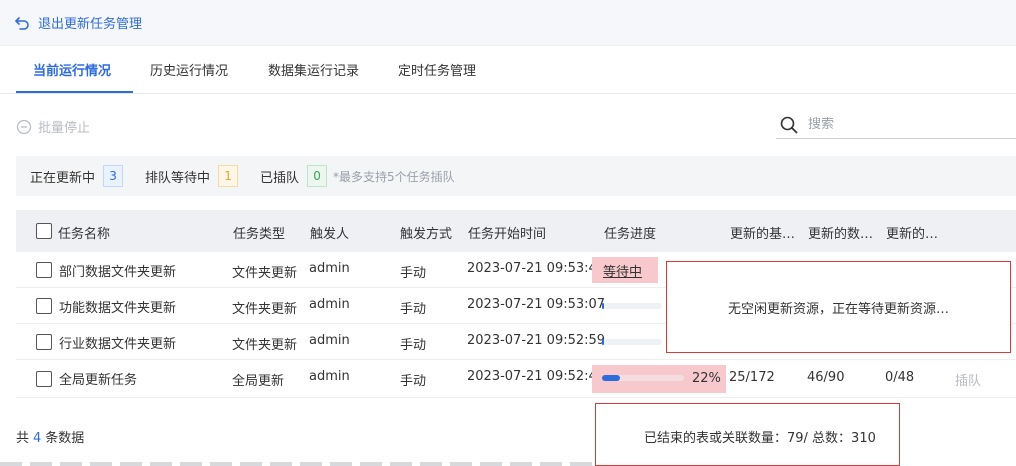 This screenshot has width=1016, height=466. What do you see at coordinates (37, 438) in the screenshot?
I see `total-number: 4` at bounding box center [37, 438].